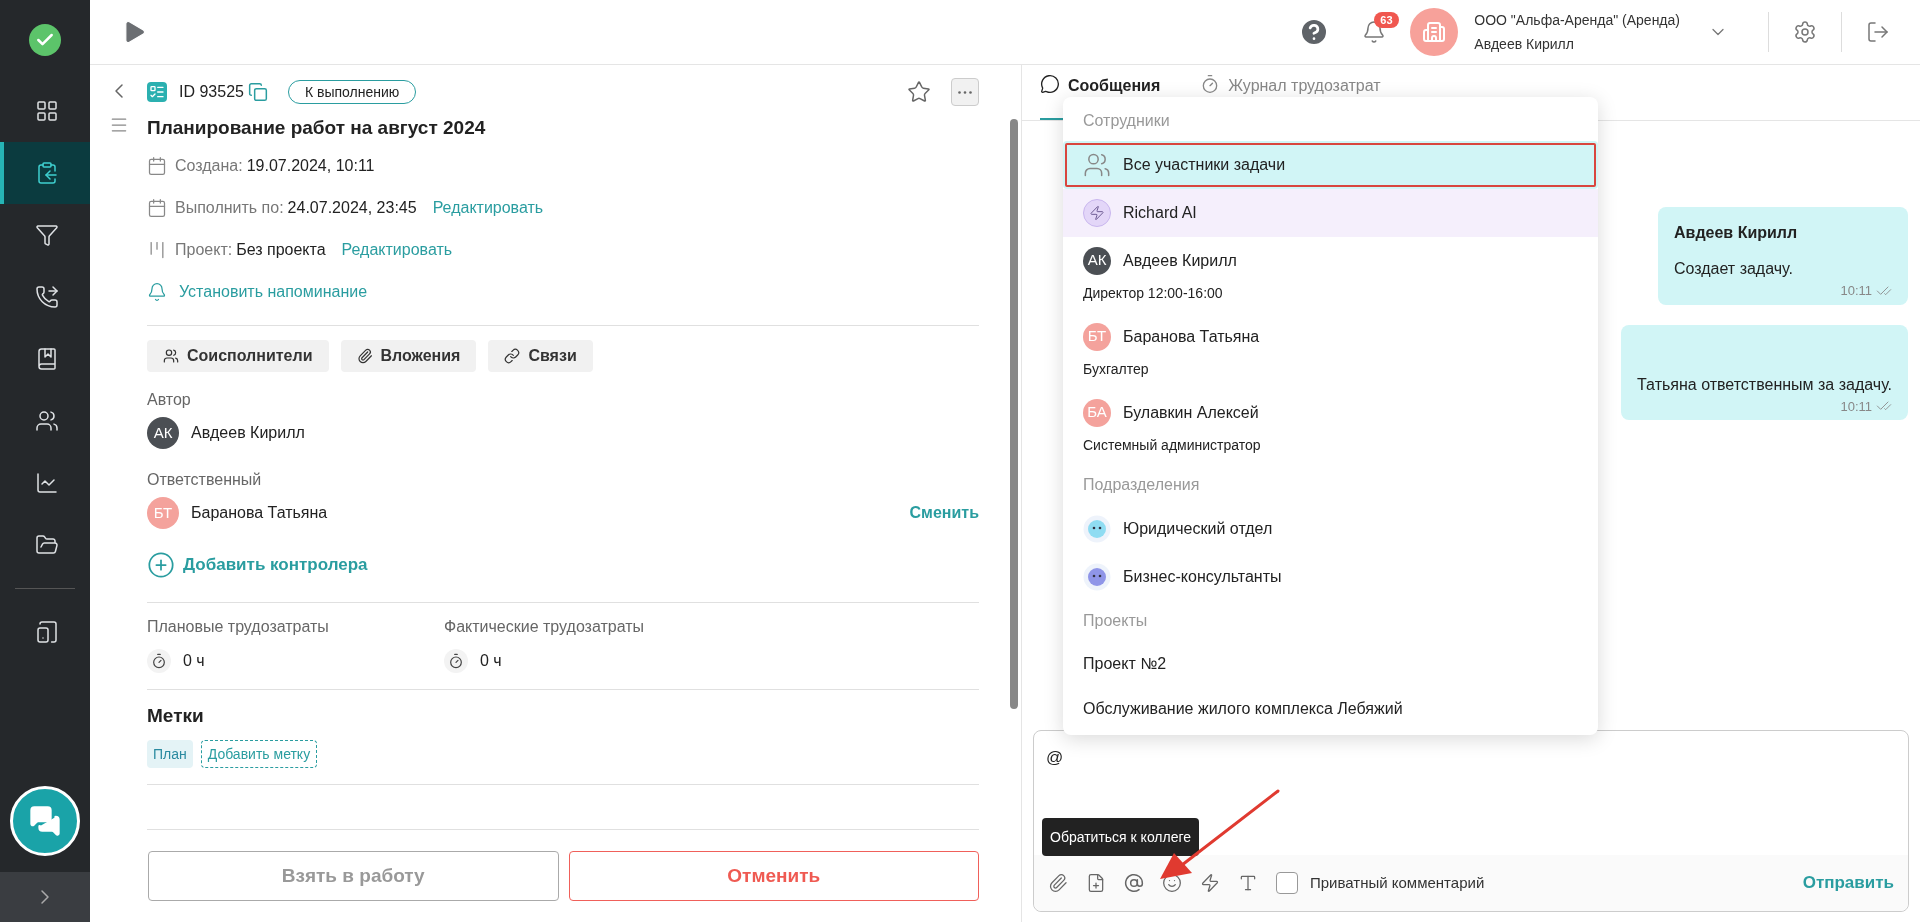 The width and height of the screenshot is (1920, 922). What do you see at coordinates (1471, 758) in the screenshot?
I see `message-input: @` at bounding box center [1471, 758].